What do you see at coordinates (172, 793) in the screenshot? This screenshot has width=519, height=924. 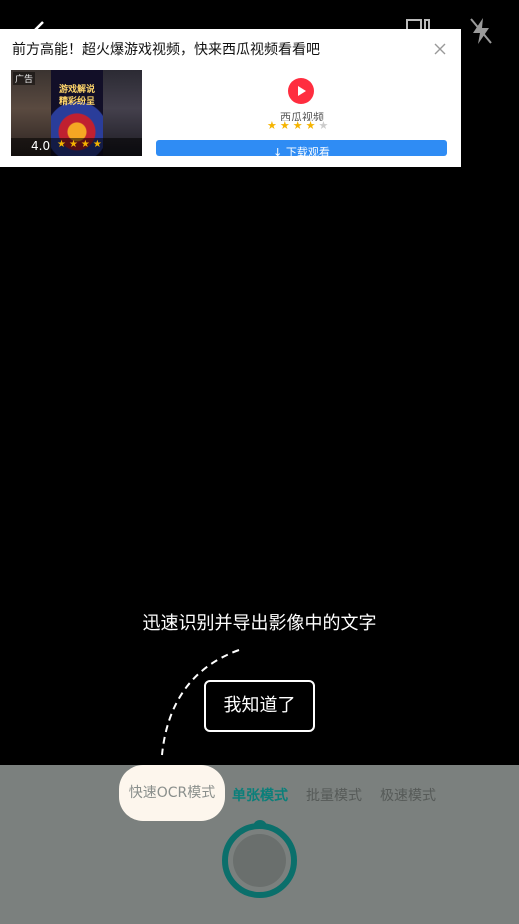 I see `mode-fast-ocr: 快速OCR模式` at bounding box center [172, 793].